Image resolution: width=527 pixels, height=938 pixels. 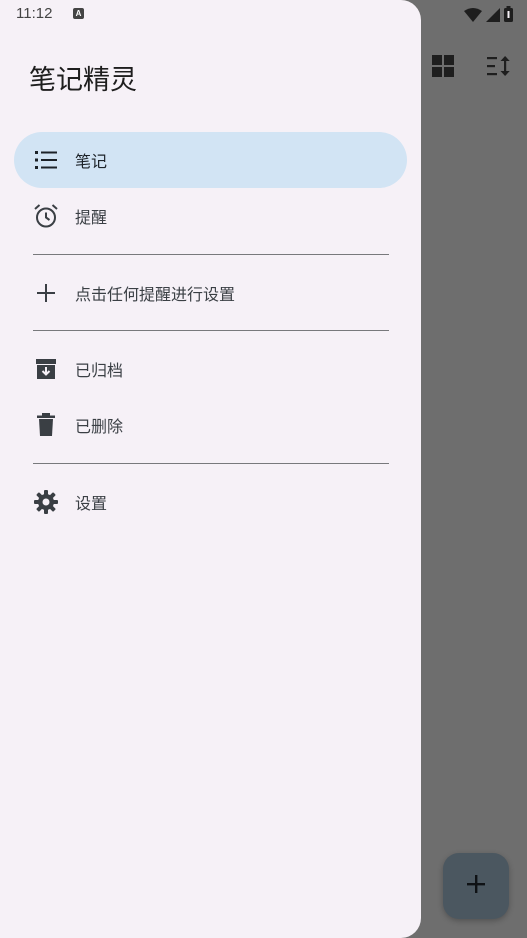 What do you see at coordinates (99, 426) in the screenshot?
I see `nav-item-label: 已删除` at bounding box center [99, 426].